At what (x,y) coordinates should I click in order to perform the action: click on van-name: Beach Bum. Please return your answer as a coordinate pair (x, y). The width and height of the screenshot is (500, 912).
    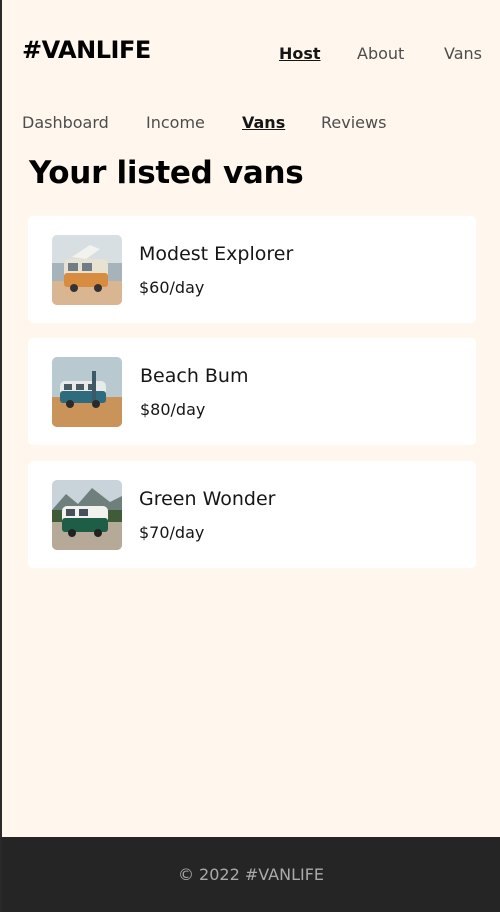
    Looking at the image, I should click on (194, 376).